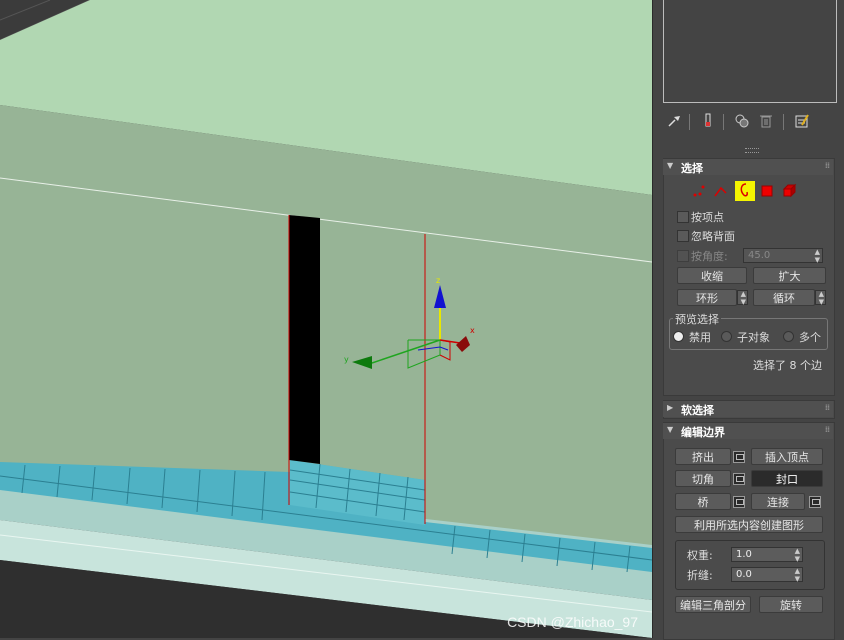 The height and width of the screenshot is (640, 844). I want to click on by-vertex-label: 按项点, so click(707, 217).